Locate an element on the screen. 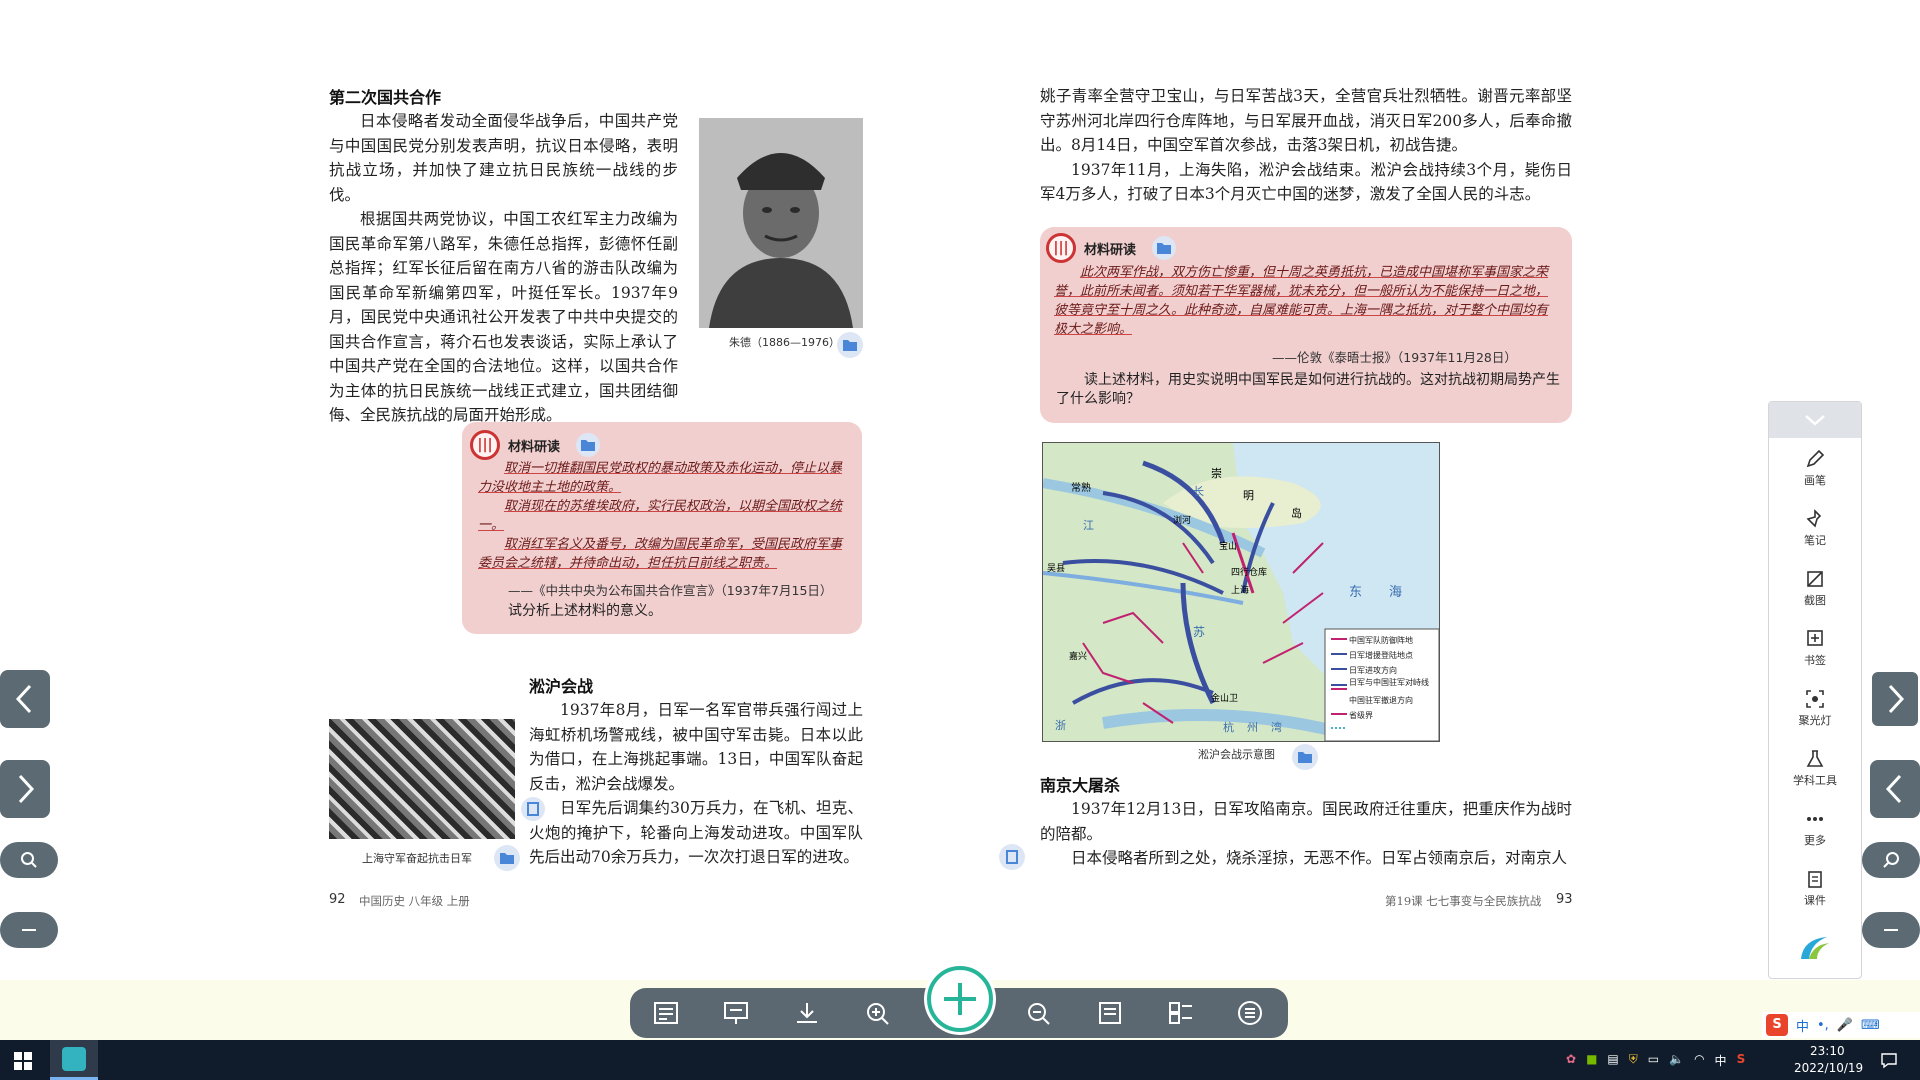 The image size is (1920, 1080). page-number-left: 92 is located at coordinates (337, 899).